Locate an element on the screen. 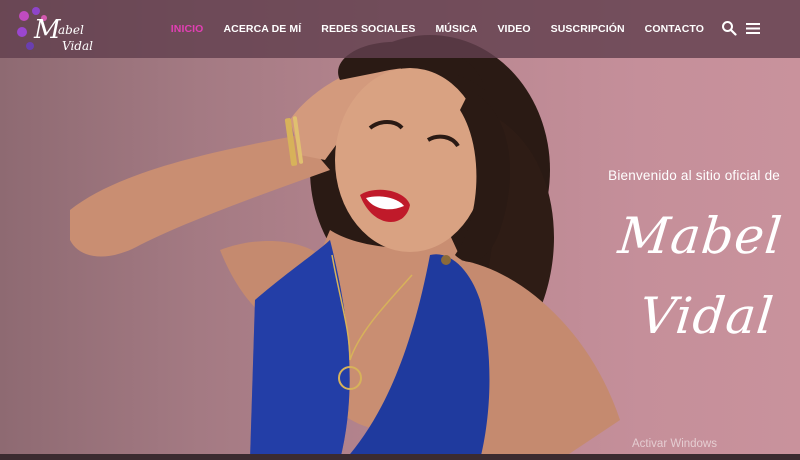 The width and height of the screenshot is (800, 460). nav-item-contacto: CONTACTO is located at coordinates (674, 29).